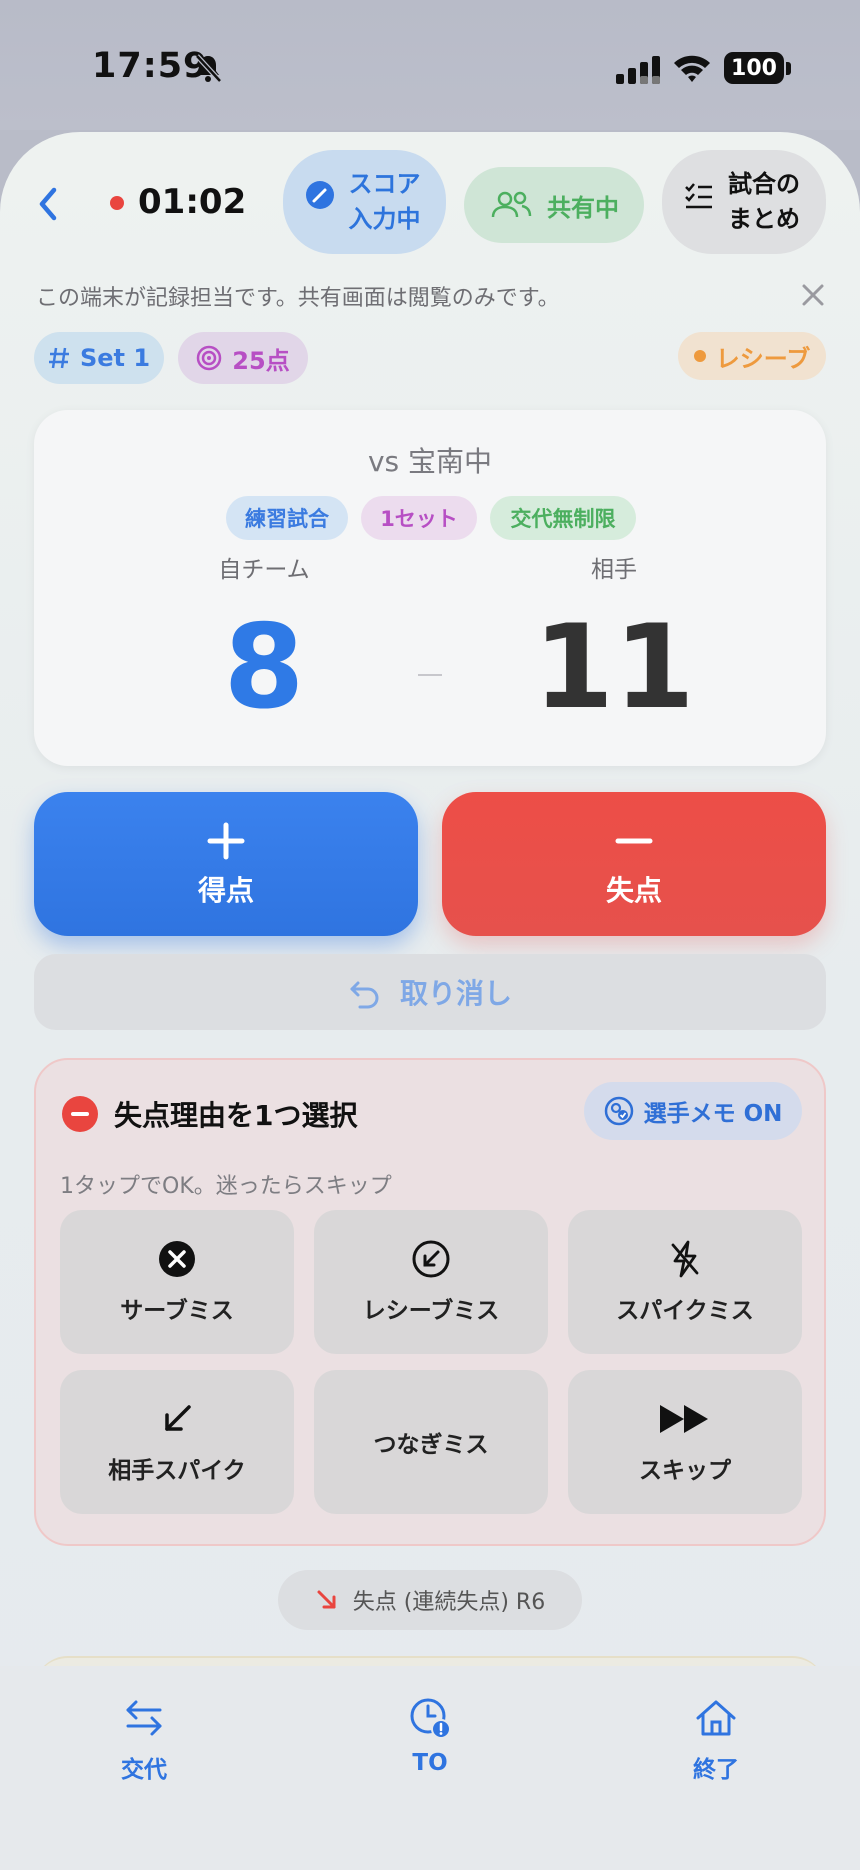  What do you see at coordinates (764, 184) in the screenshot?
I see `summary-label-1: 試合の` at bounding box center [764, 184].